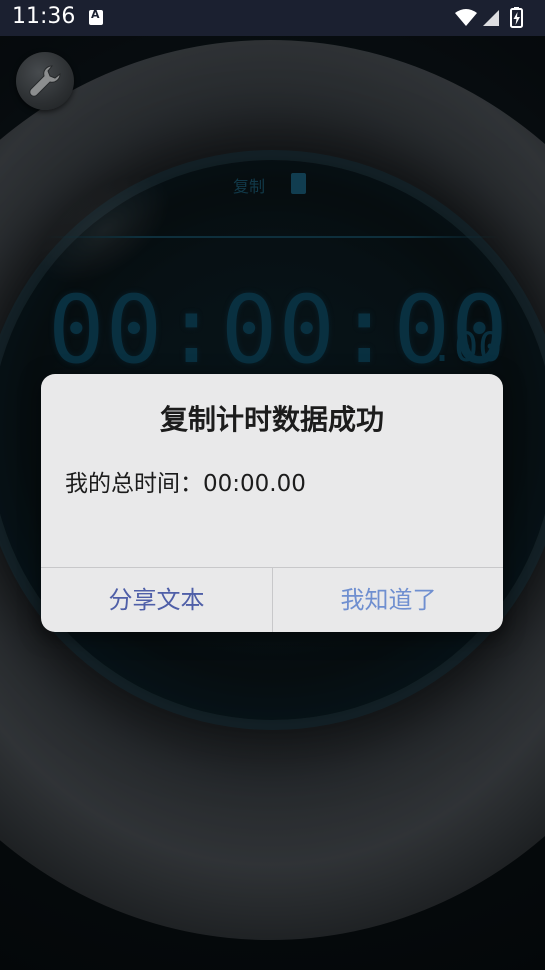  I want to click on status-icons, so click(489, 17).